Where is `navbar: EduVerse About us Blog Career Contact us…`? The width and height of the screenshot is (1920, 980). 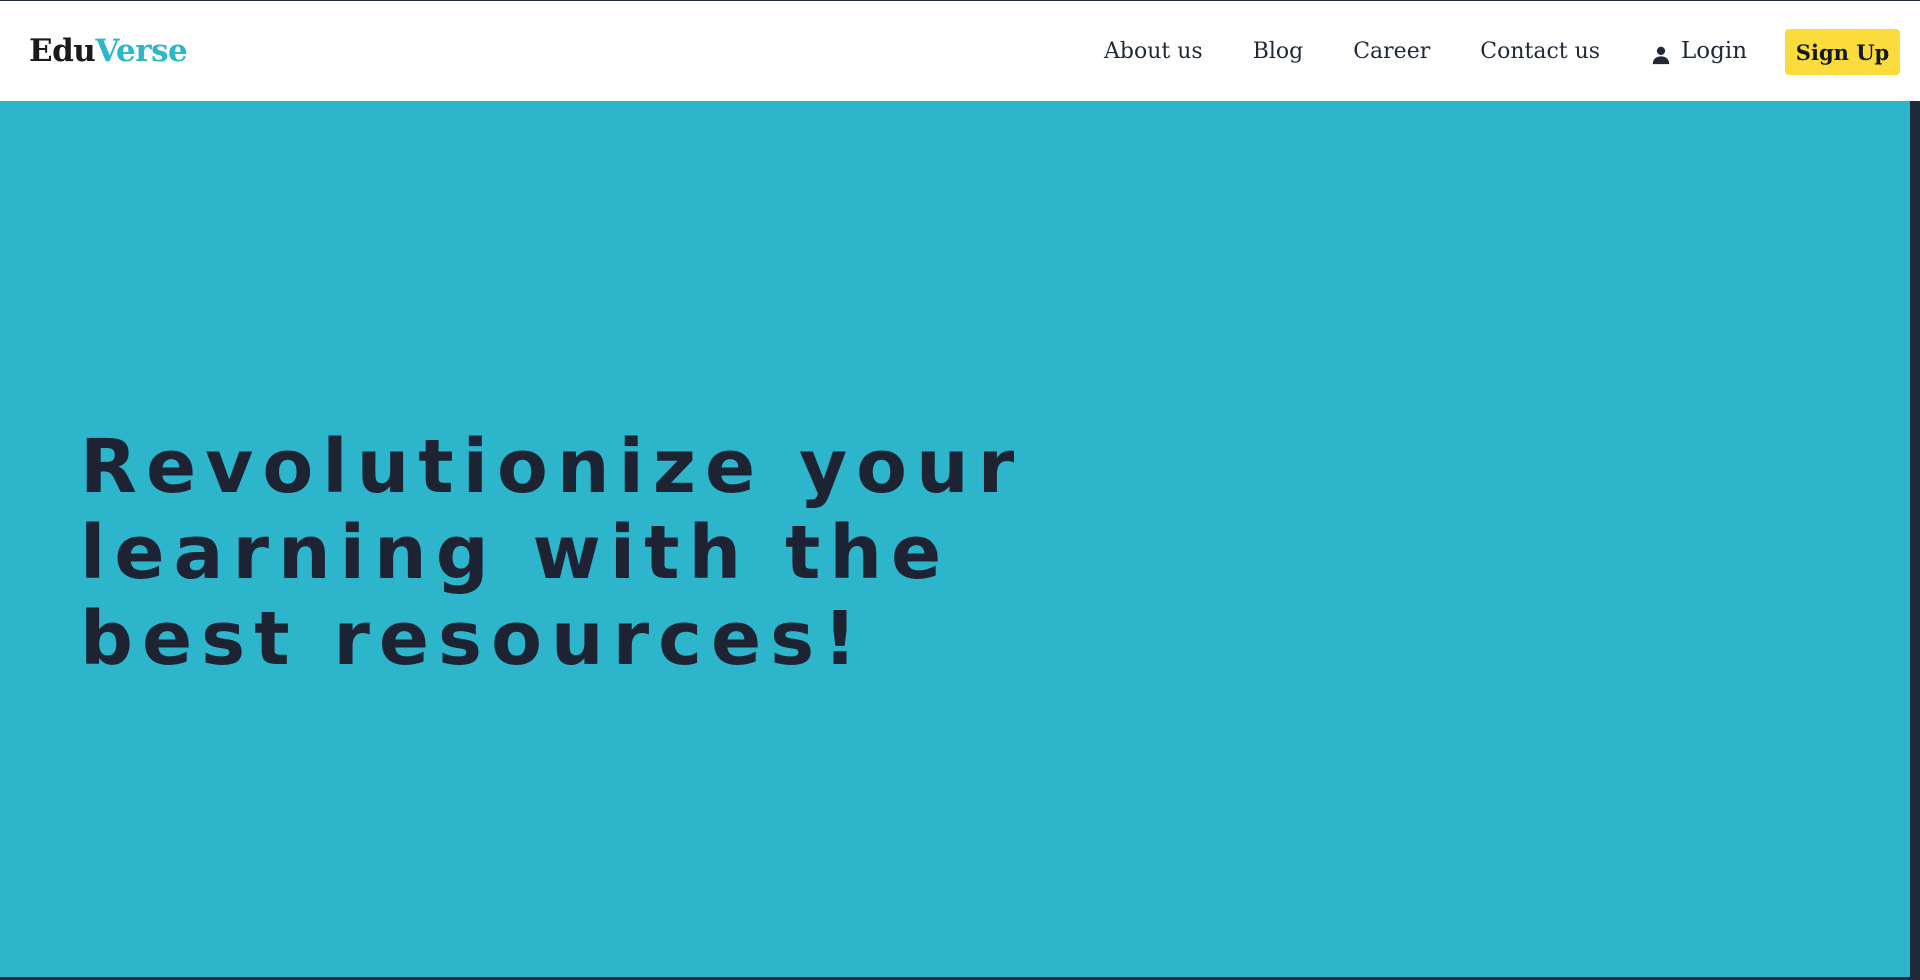 navbar: EduVerse About us Blog Career Contact us… is located at coordinates (960, 51).